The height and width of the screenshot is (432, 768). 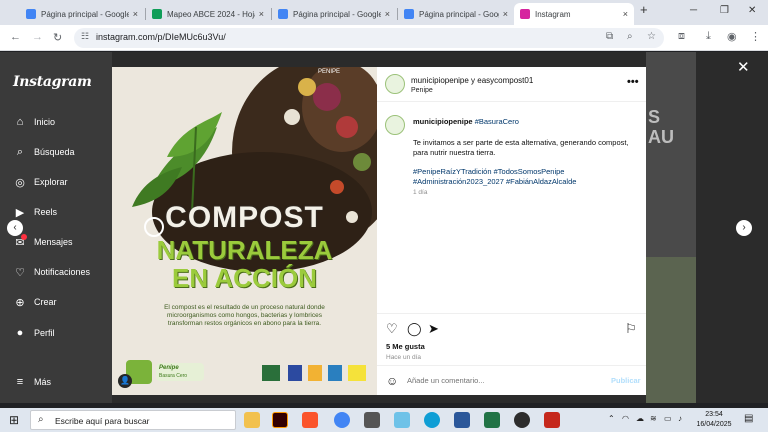 I want to click on sidebar-item-reels: ▶ Reels, so click(x=34, y=212).